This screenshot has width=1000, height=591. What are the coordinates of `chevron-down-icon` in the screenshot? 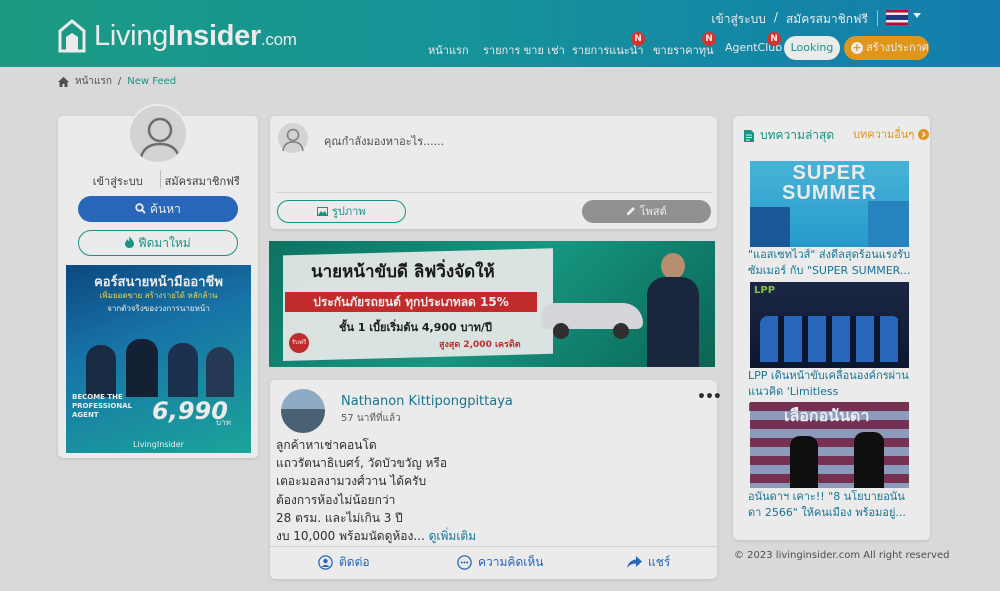 It's located at (917, 15).